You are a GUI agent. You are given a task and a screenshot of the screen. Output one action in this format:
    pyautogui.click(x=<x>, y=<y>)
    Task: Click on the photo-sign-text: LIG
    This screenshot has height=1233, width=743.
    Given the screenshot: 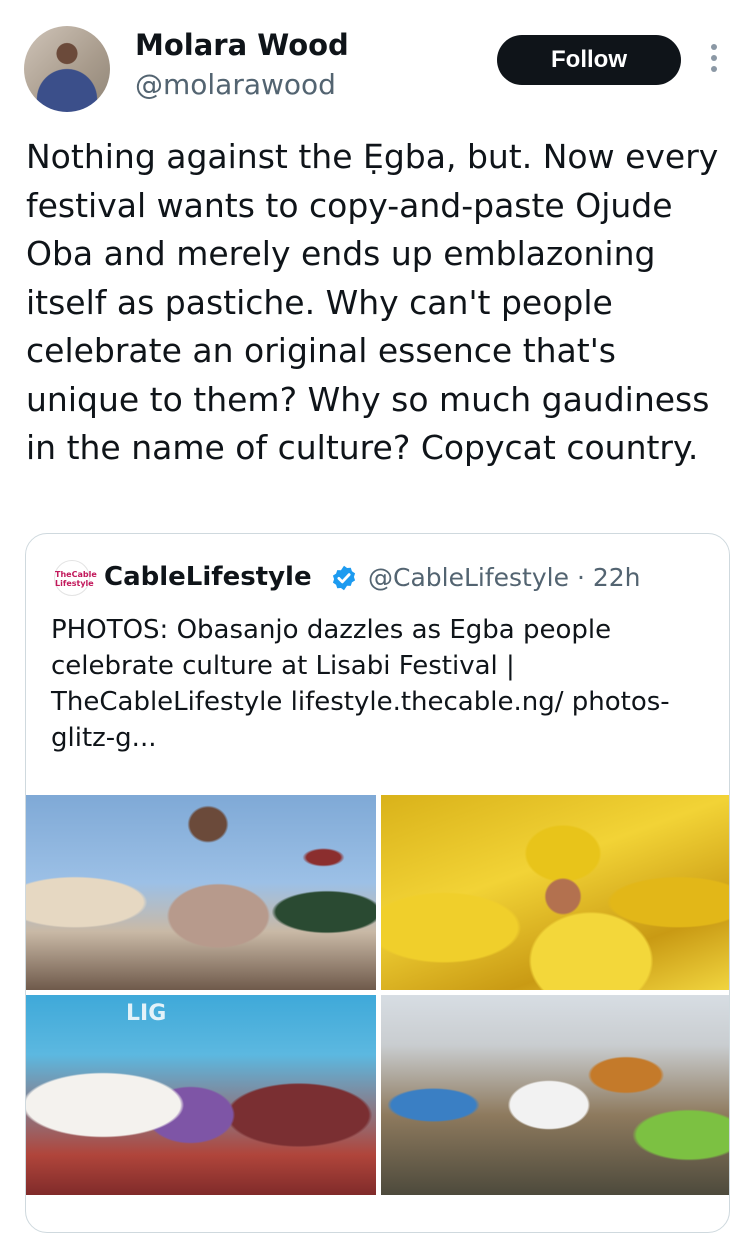 What is the action you would take?
    pyautogui.click(x=146, y=1013)
    